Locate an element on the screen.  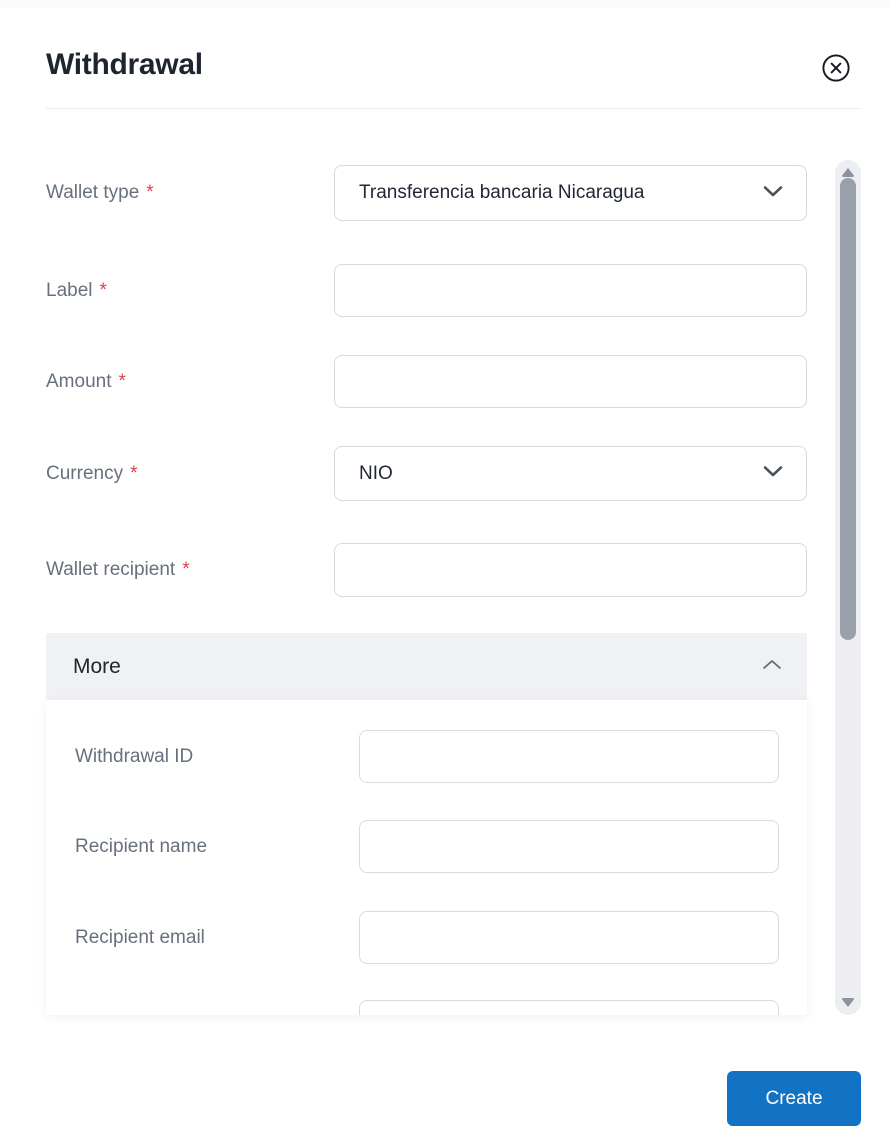
currency-selected-value: NIO is located at coordinates (376, 473).